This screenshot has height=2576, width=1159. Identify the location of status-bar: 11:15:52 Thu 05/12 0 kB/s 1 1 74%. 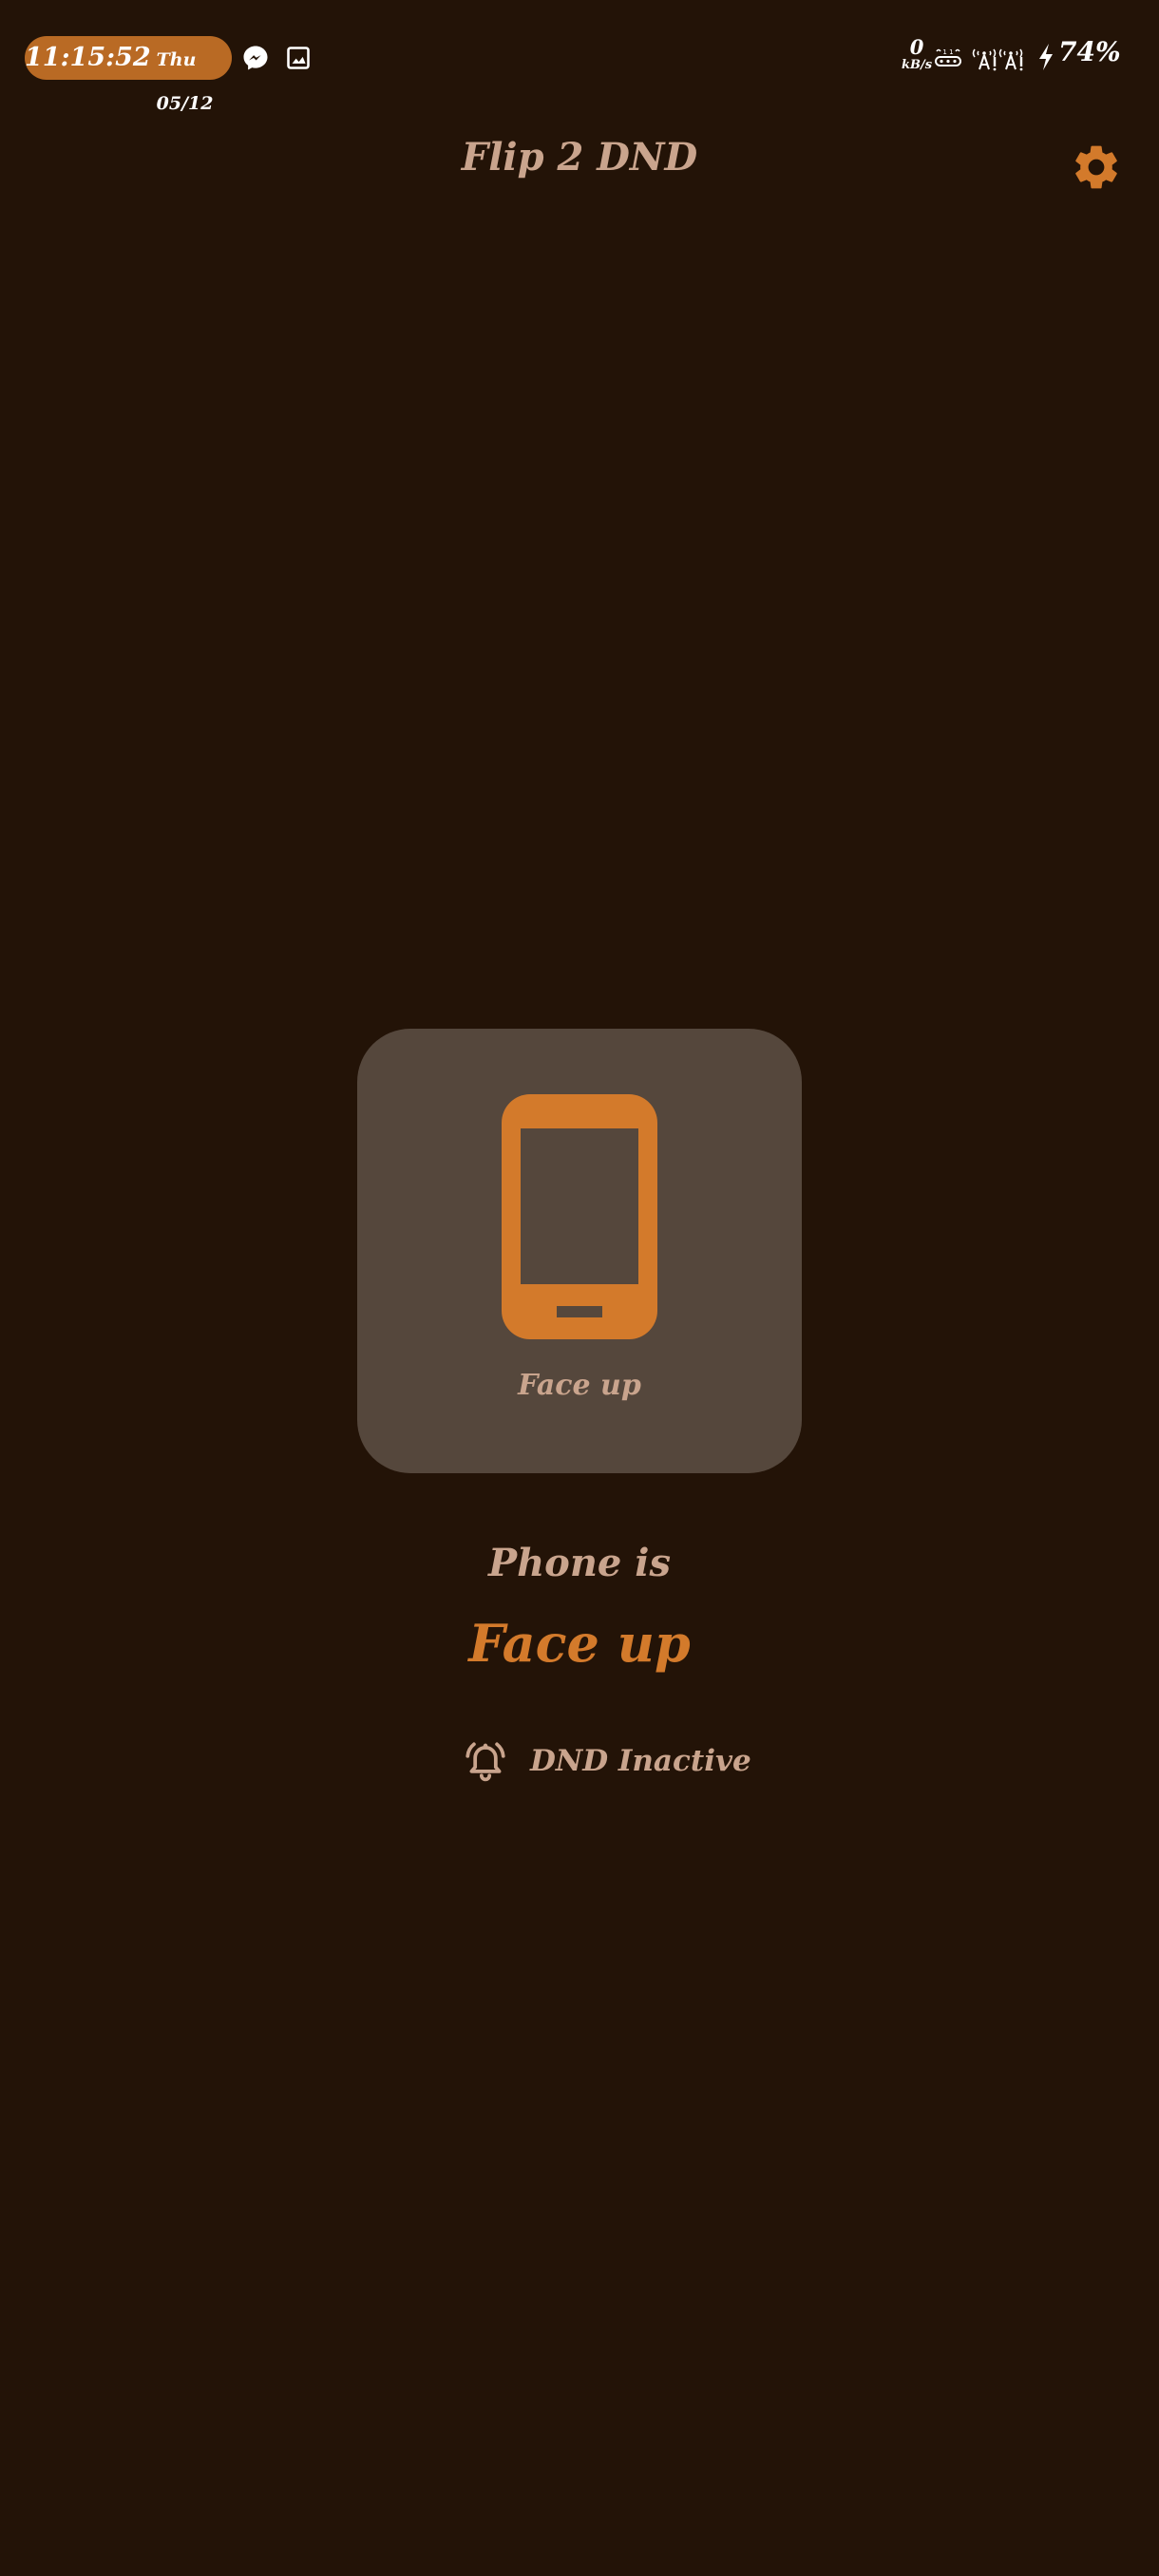
(579, 57).